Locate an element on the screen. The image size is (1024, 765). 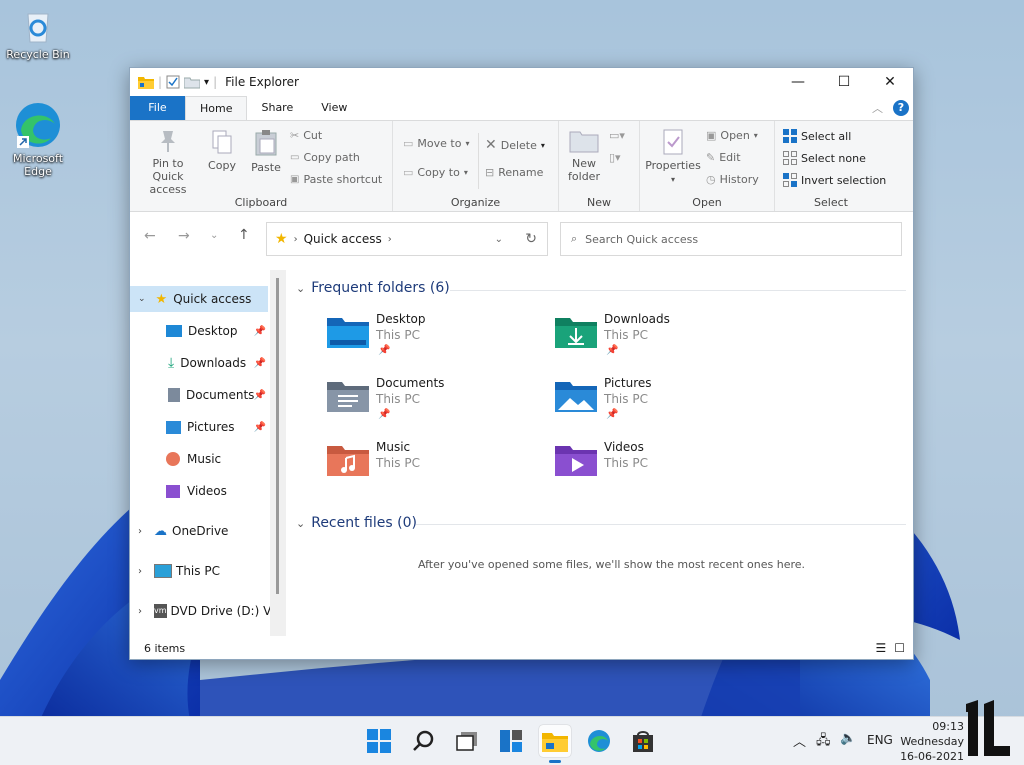
delete-button: ✕ Delete ▾ is located at coordinates (515, 145).